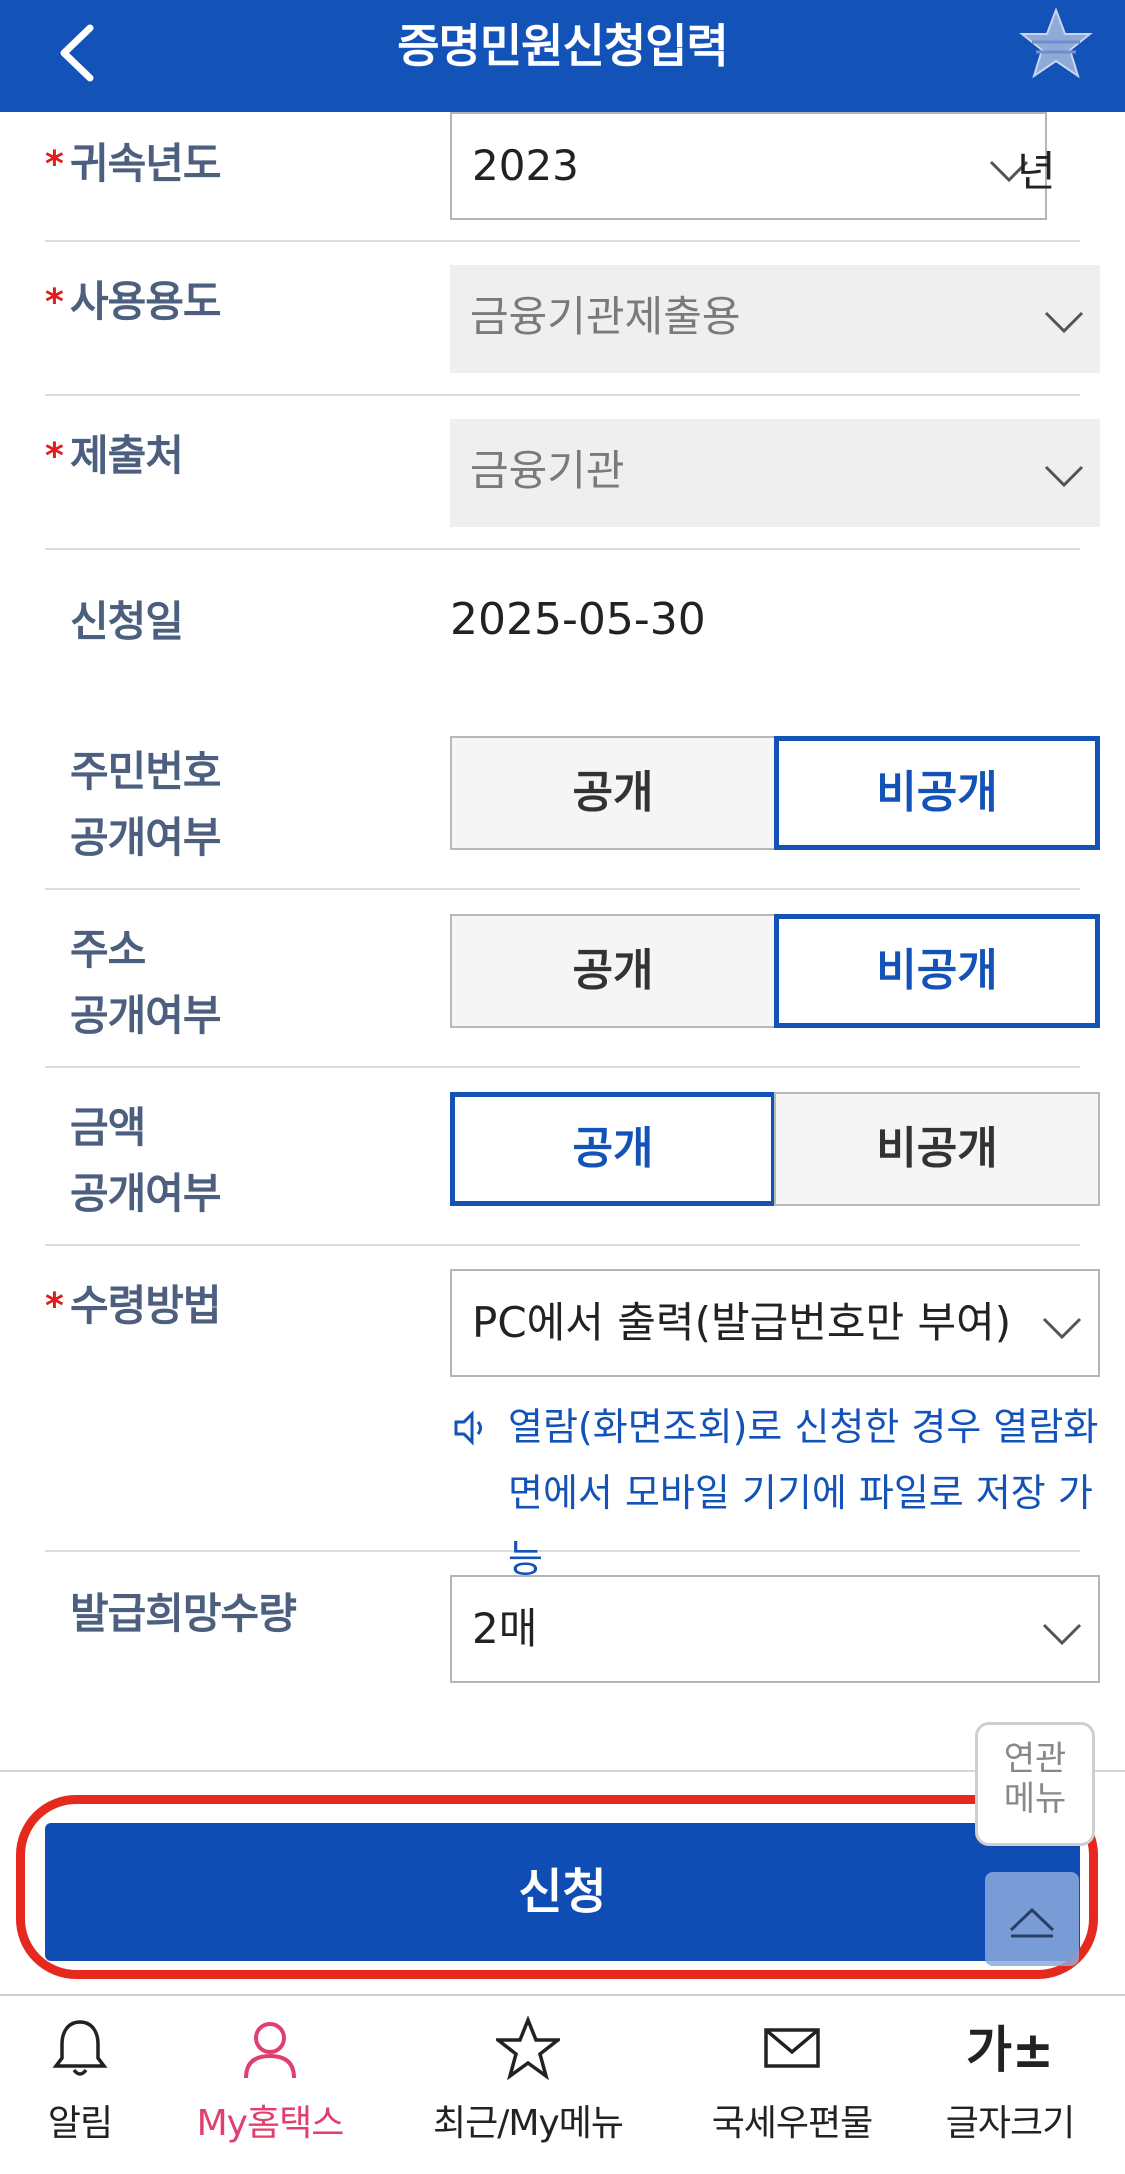 This screenshot has width=1125, height=2174. Describe the element at coordinates (146, 1015) in the screenshot. I see `address-disclosure-label-line2: 공개여부` at that location.